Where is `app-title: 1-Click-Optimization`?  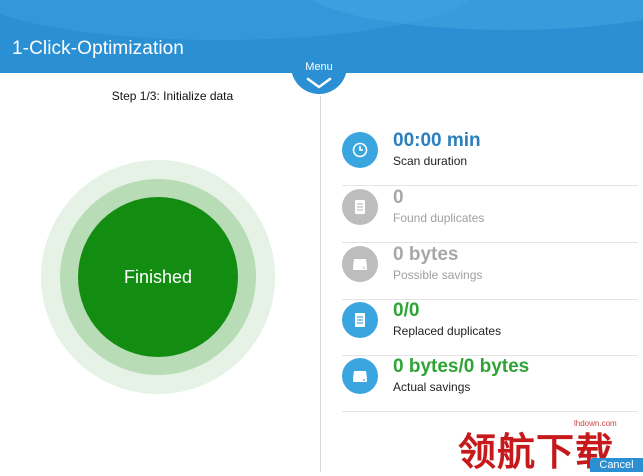 app-title: 1-Click-Optimization is located at coordinates (98, 48).